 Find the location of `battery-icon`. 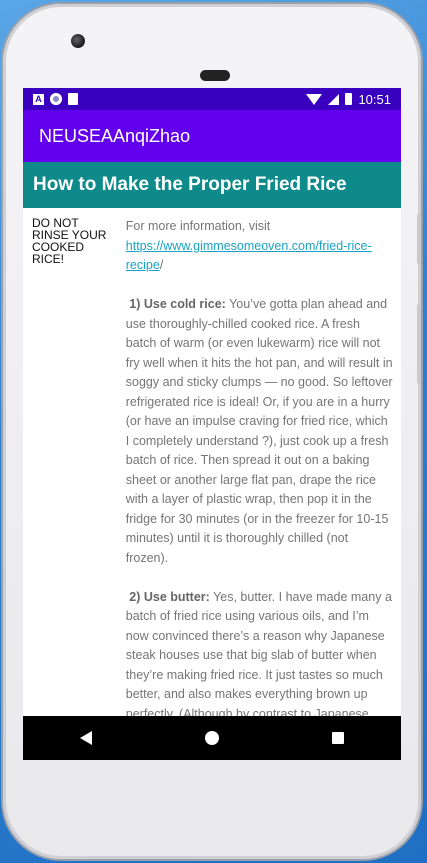

battery-icon is located at coordinates (349, 99).